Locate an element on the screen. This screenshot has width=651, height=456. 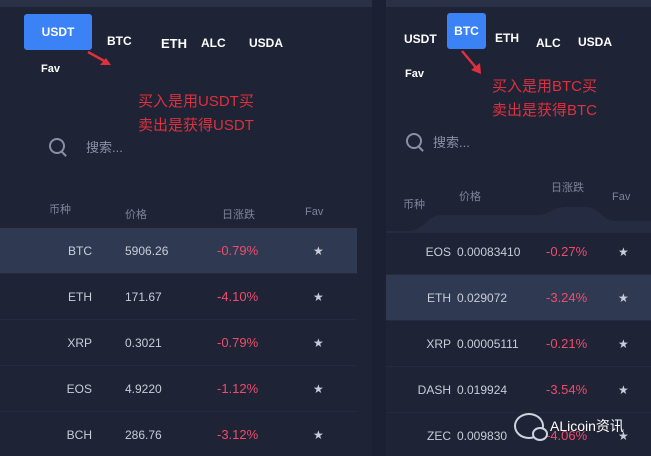
coin-row: EOS 4.9220 -1.12% ★ is located at coordinates (178, 389).